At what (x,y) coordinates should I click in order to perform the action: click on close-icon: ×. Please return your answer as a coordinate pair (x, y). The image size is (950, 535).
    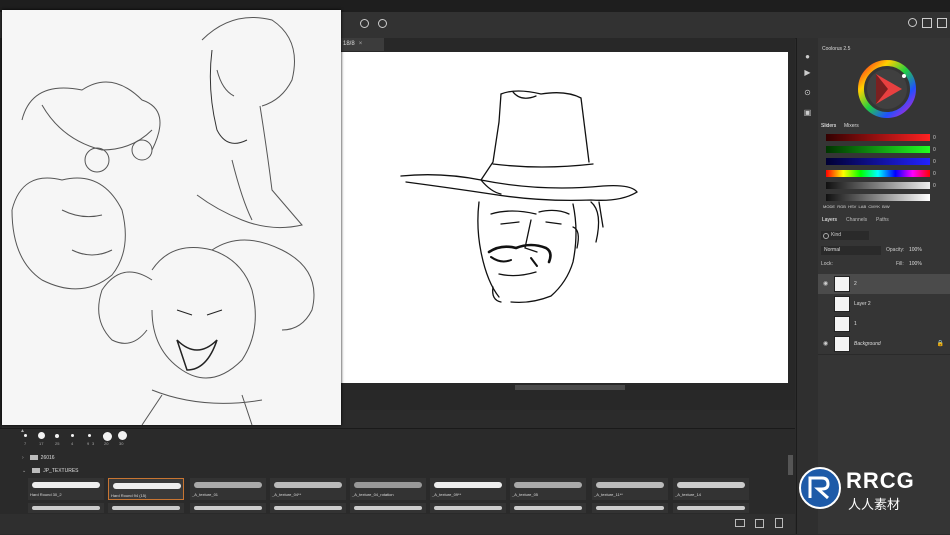
    Looking at the image, I should click on (361, 44).